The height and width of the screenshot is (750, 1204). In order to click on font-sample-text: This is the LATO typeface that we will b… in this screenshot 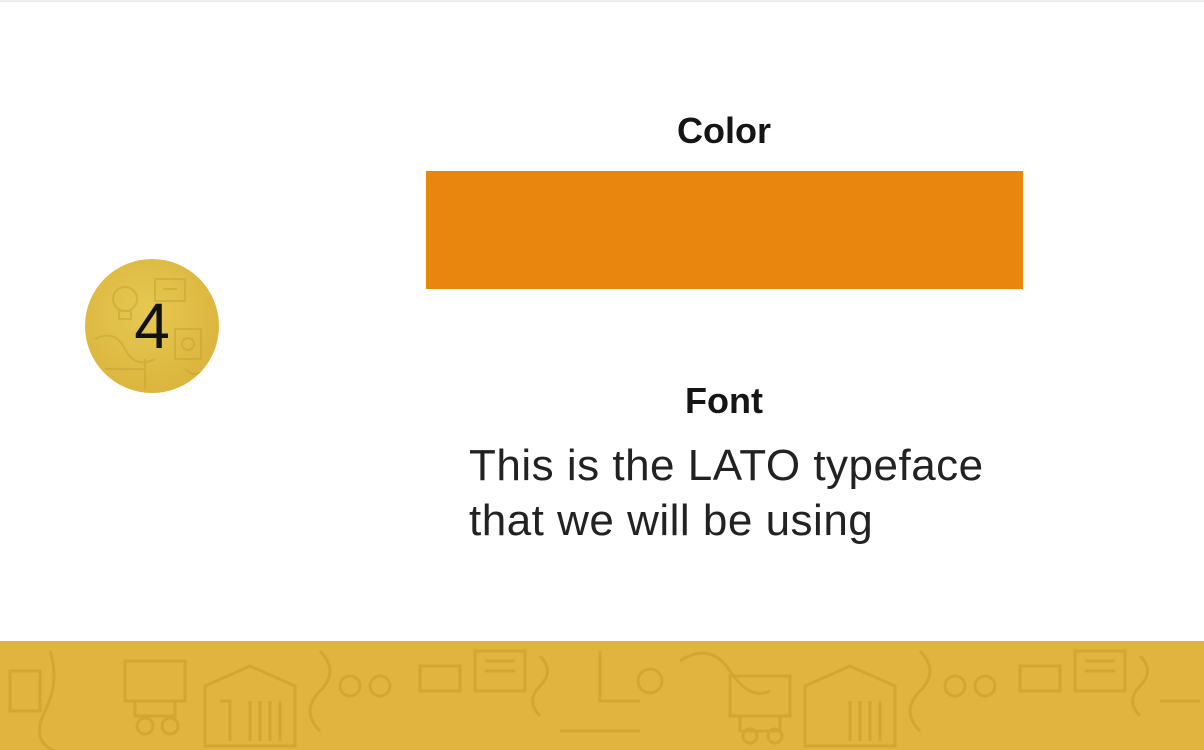, I will do `click(789, 493)`.